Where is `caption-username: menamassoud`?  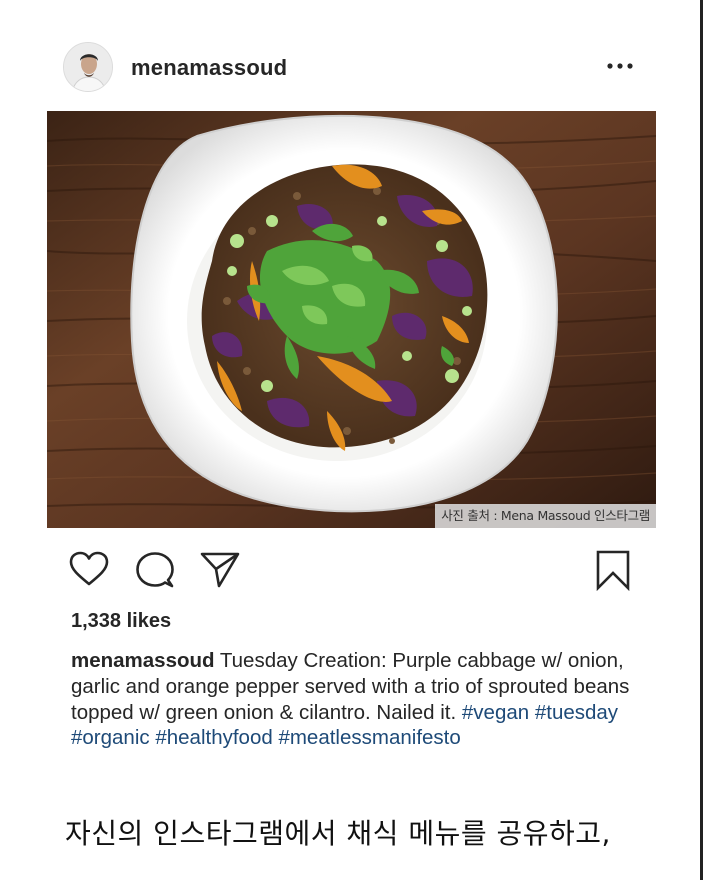 caption-username: menamassoud is located at coordinates (143, 660).